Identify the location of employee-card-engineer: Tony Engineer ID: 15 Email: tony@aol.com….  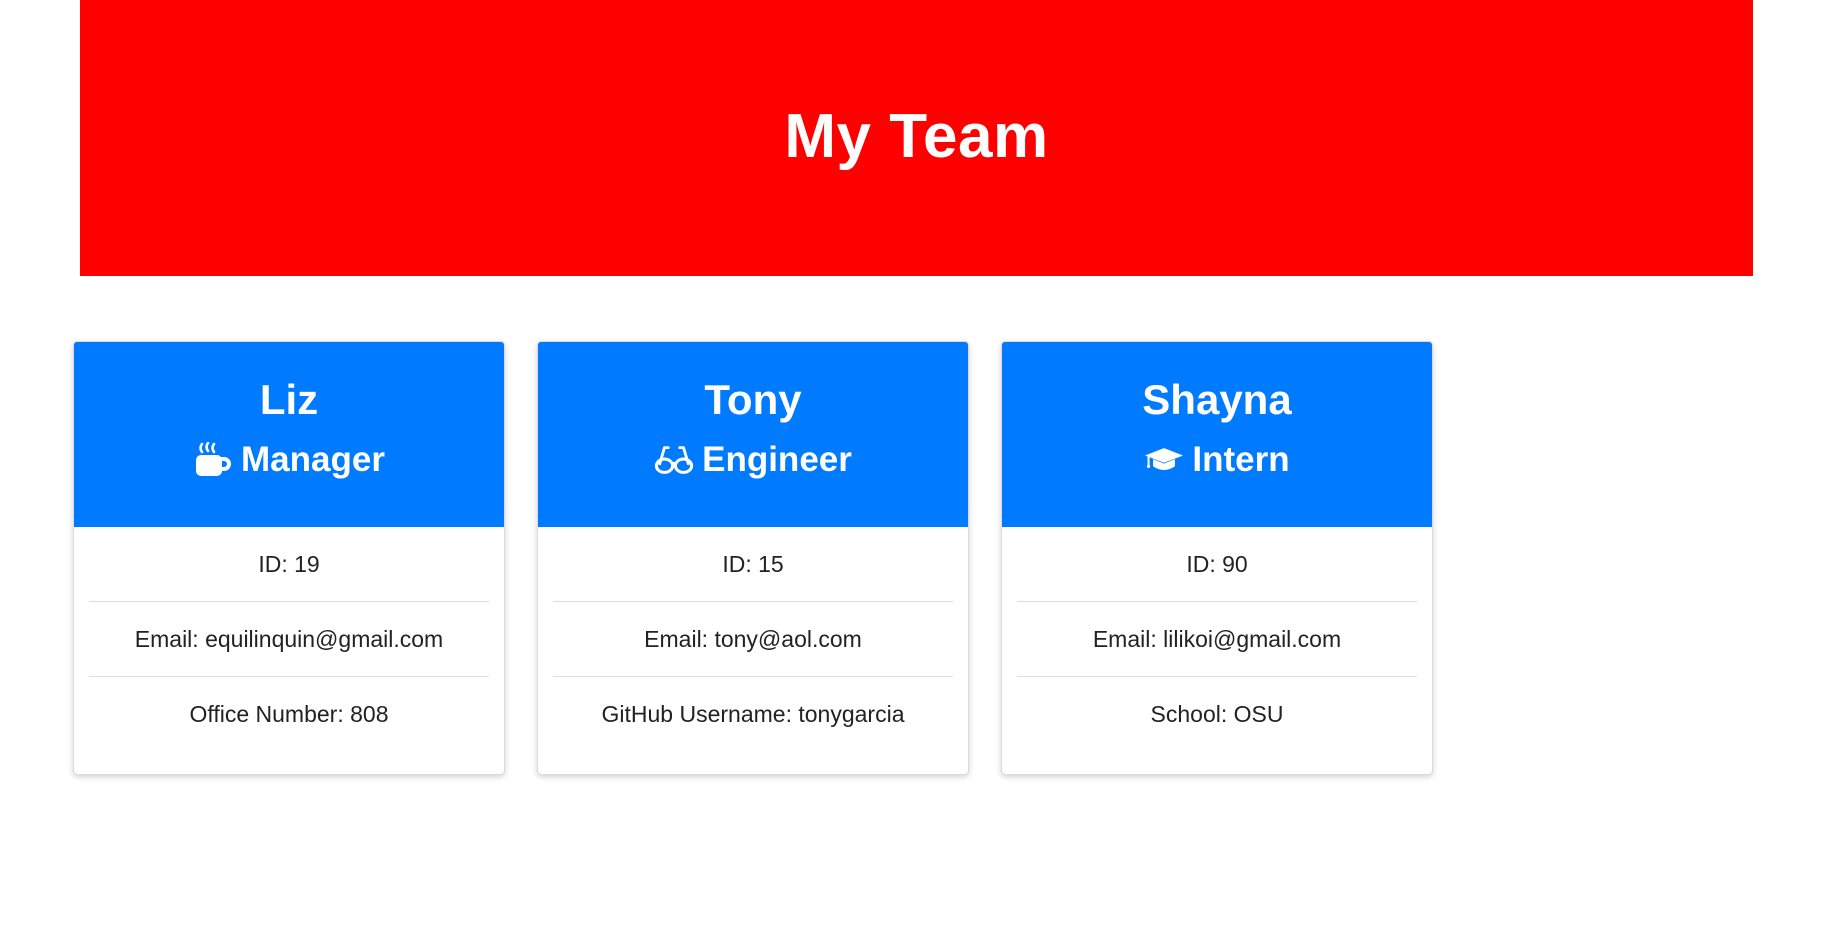
(753, 558).